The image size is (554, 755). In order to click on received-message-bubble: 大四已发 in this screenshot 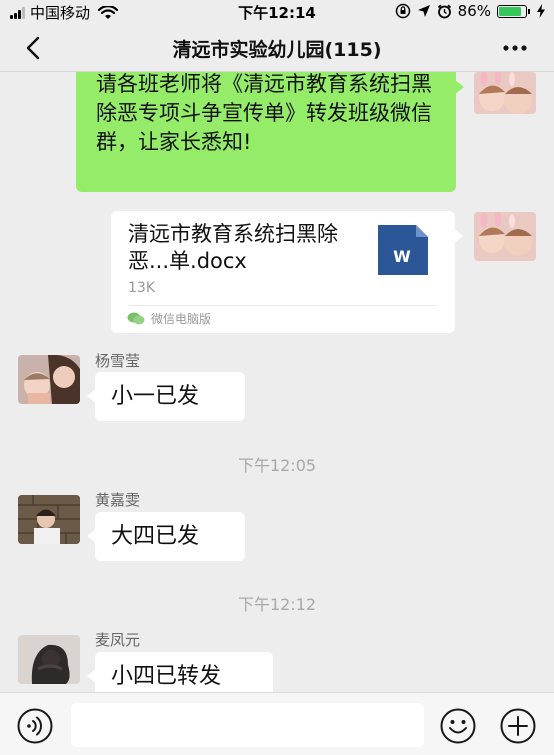, I will do `click(166, 536)`.